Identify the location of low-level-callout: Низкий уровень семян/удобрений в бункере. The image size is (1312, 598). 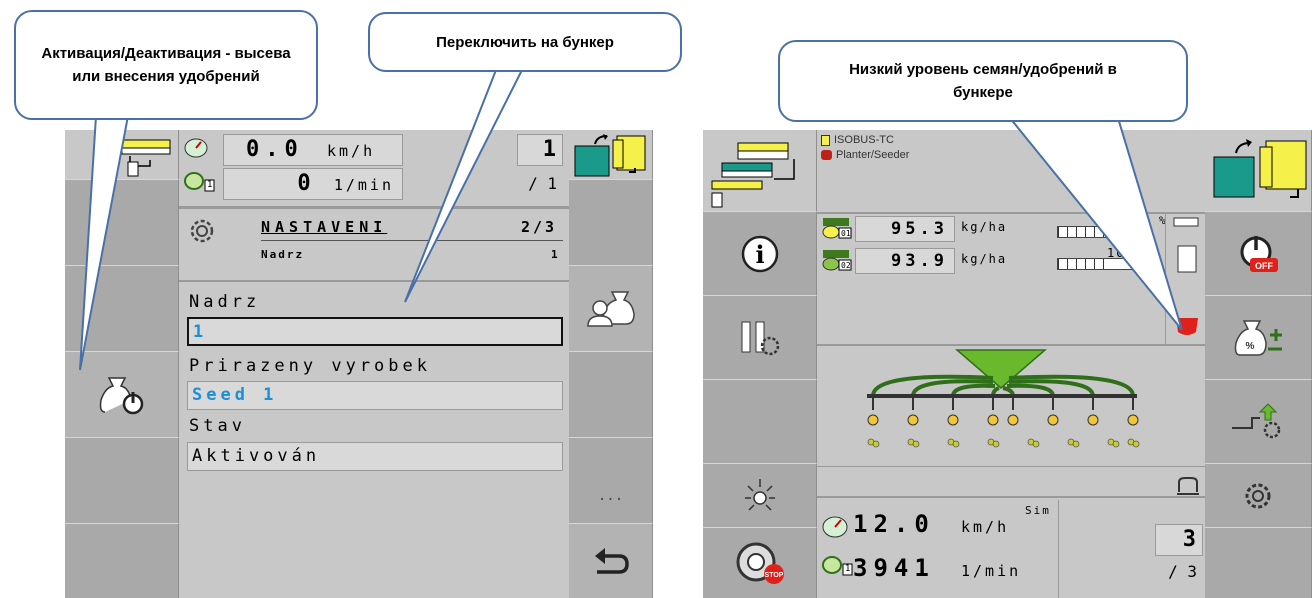
(983, 81).